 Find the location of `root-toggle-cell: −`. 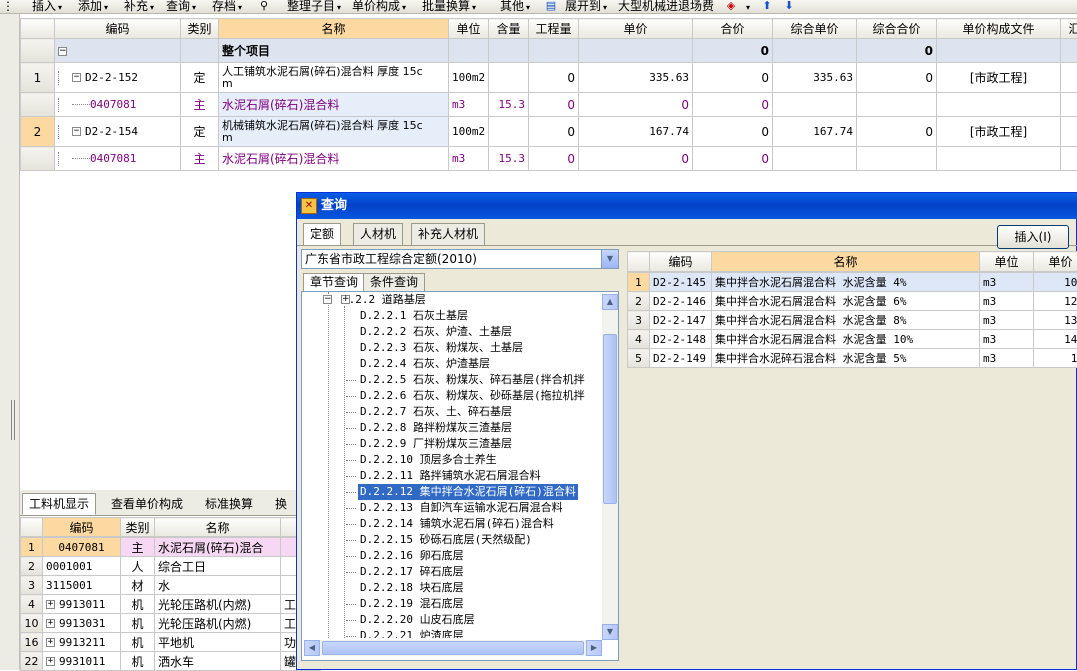

root-toggle-cell: − is located at coordinates (118, 51).